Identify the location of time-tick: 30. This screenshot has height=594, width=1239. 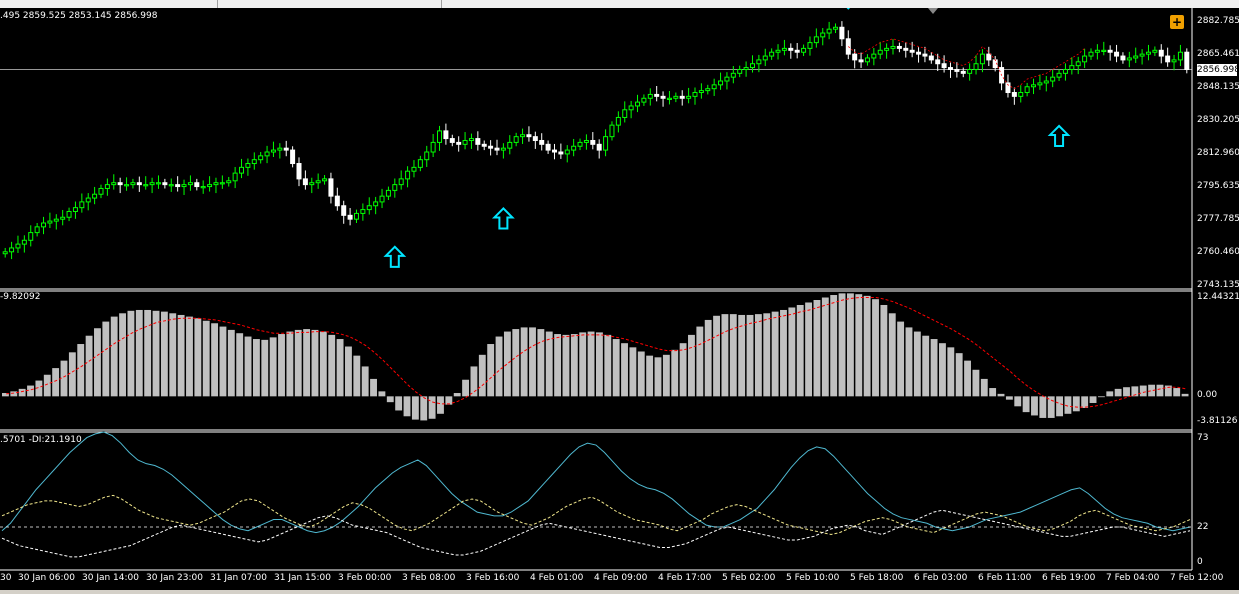
(6, 578).